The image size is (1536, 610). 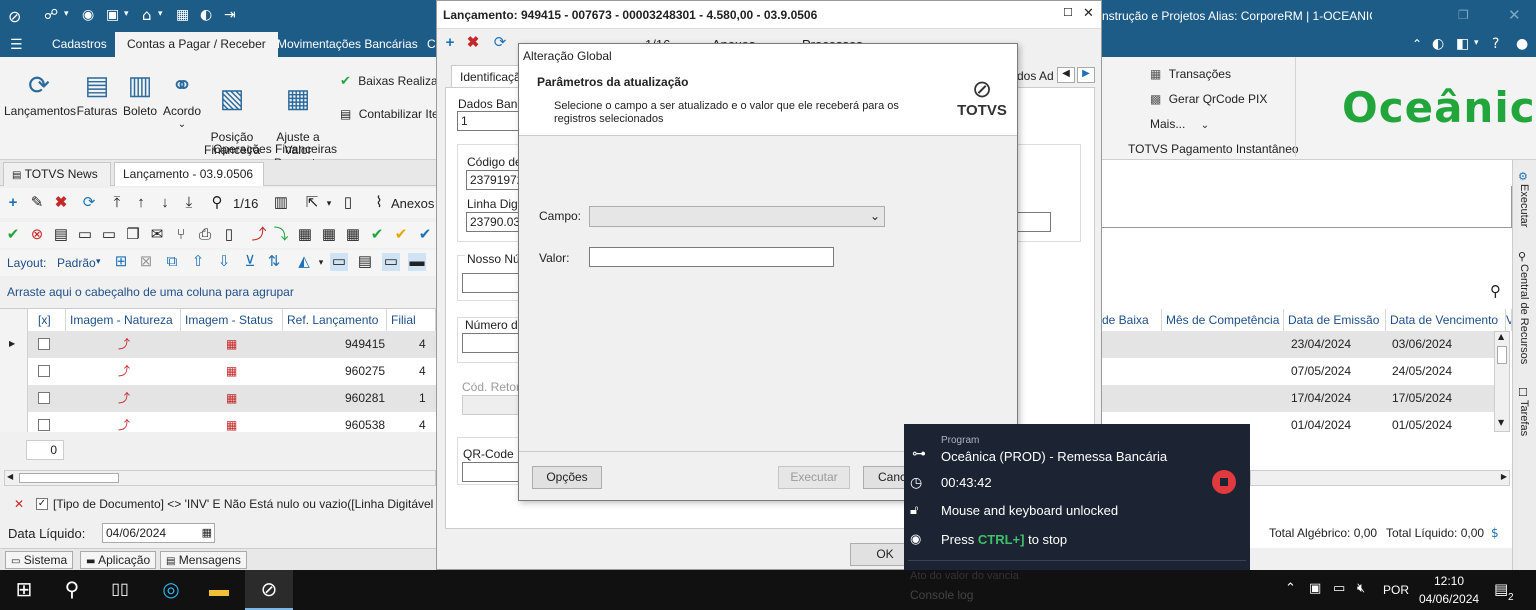 I want to click on tab-totvs-news: ▤ TOTVS News, so click(x=57, y=174).